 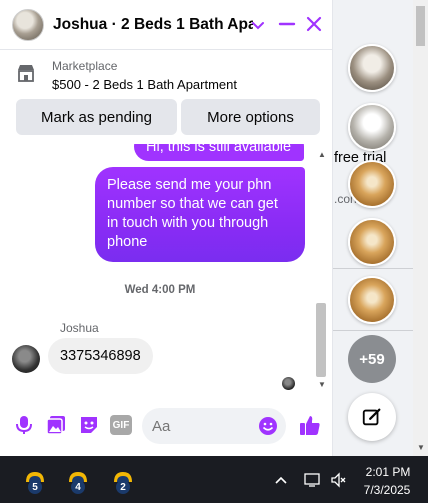 What do you see at coordinates (123, 487) in the screenshot?
I see `notification-badge: 2` at bounding box center [123, 487].